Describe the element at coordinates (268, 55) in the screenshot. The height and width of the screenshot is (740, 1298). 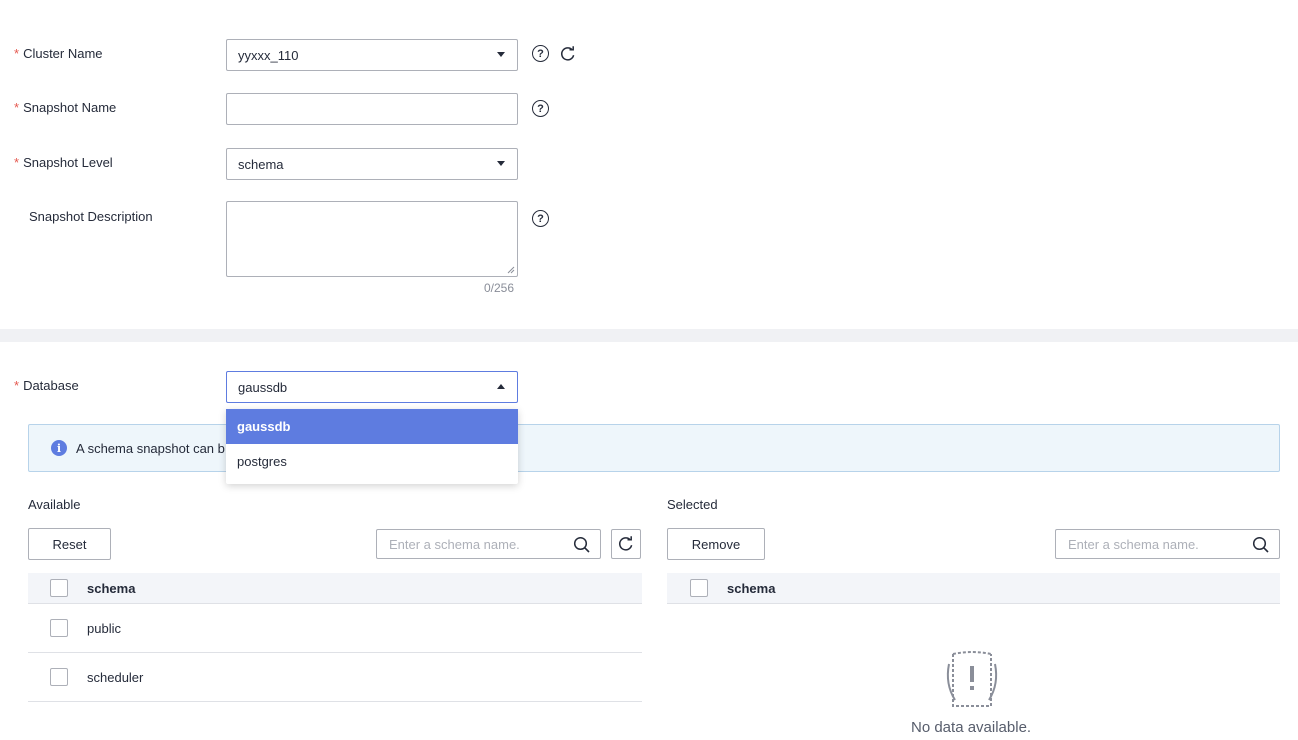
I see `cluster-name-value: yyxxx_110` at that location.